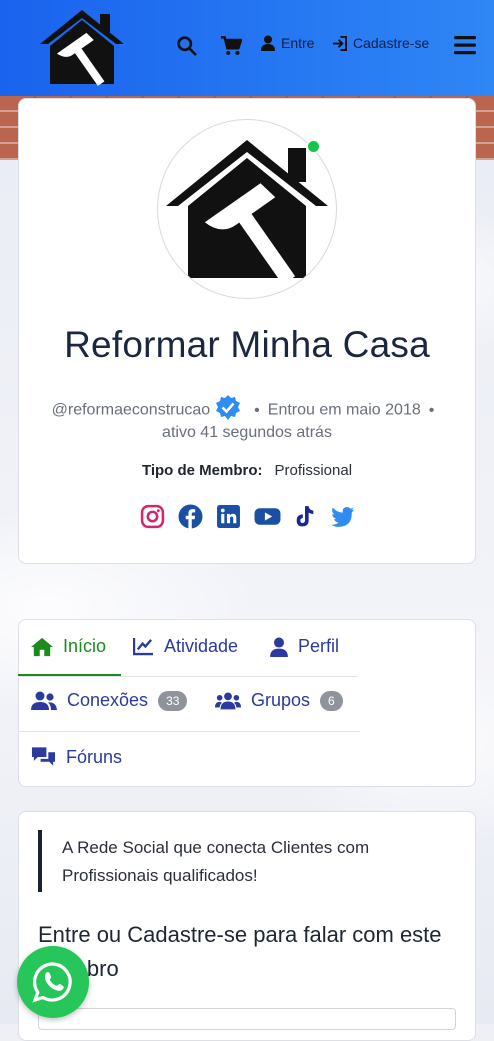 The width and height of the screenshot is (494, 1041). Describe the element at coordinates (247, 1019) in the screenshot. I see `form-field` at that location.